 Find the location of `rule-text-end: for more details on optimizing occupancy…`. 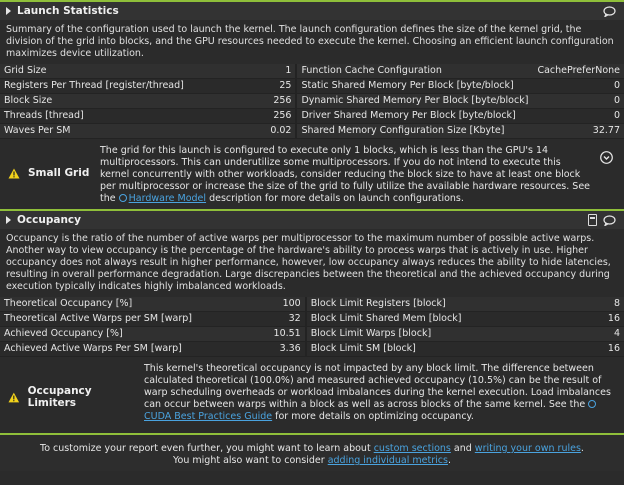

rule-text-end: for more details on optimizing occupancy… is located at coordinates (373, 416).